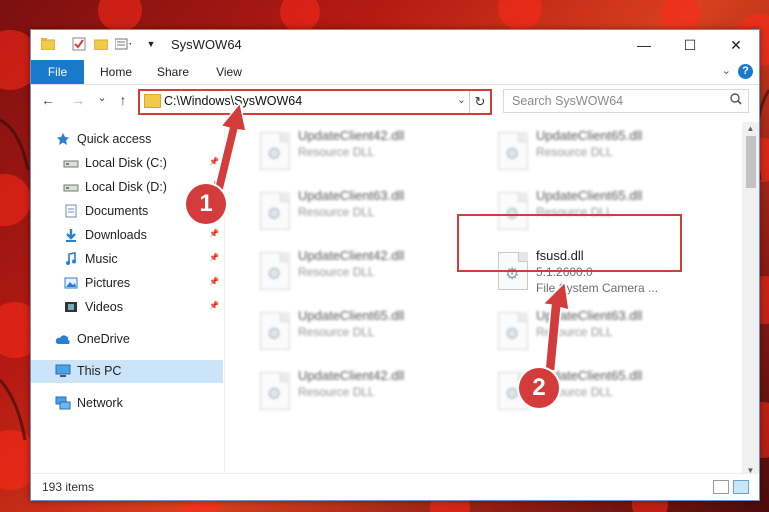 The width and height of the screenshot is (769, 512). What do you see at coordinates (116, 72) in the screenshot?
I see `tab-home: Home` at bounding box center [116, 72].